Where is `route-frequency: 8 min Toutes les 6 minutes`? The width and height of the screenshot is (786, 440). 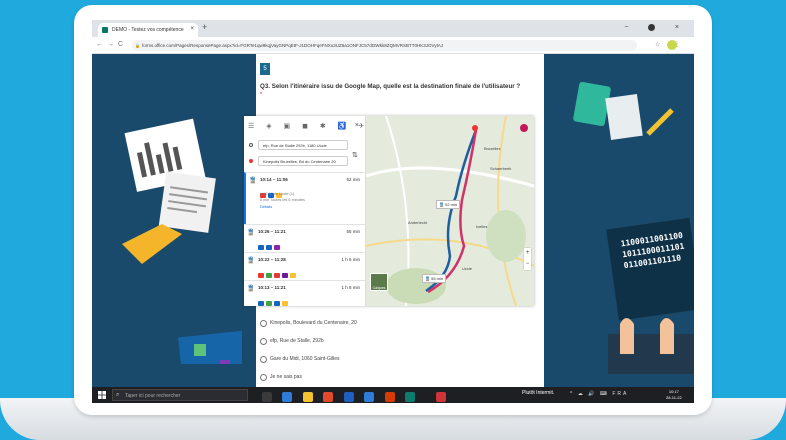 route-frequency: 8 min Toutes les 6 minutes is located at coordinates (282, 200).